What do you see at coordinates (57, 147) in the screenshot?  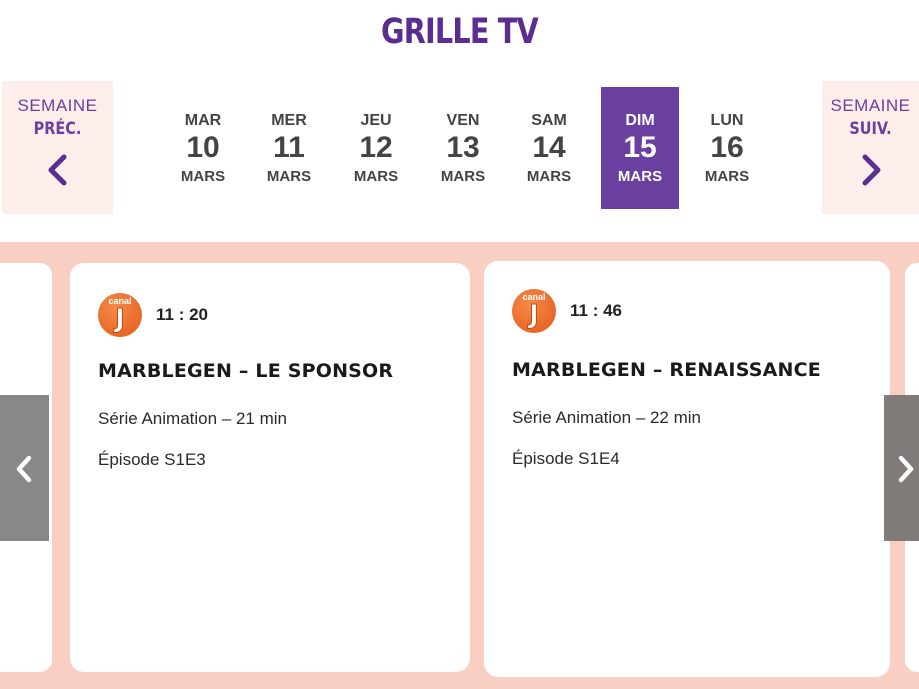 I see `previous-week-button: SEMAINE PRÉC.` at bounding box center [57, 147].